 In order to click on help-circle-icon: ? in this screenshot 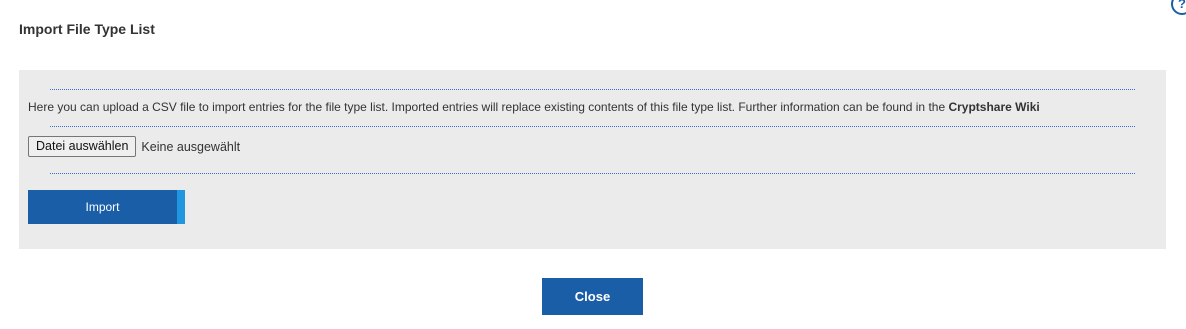, I will do `click(1178, 7)`.